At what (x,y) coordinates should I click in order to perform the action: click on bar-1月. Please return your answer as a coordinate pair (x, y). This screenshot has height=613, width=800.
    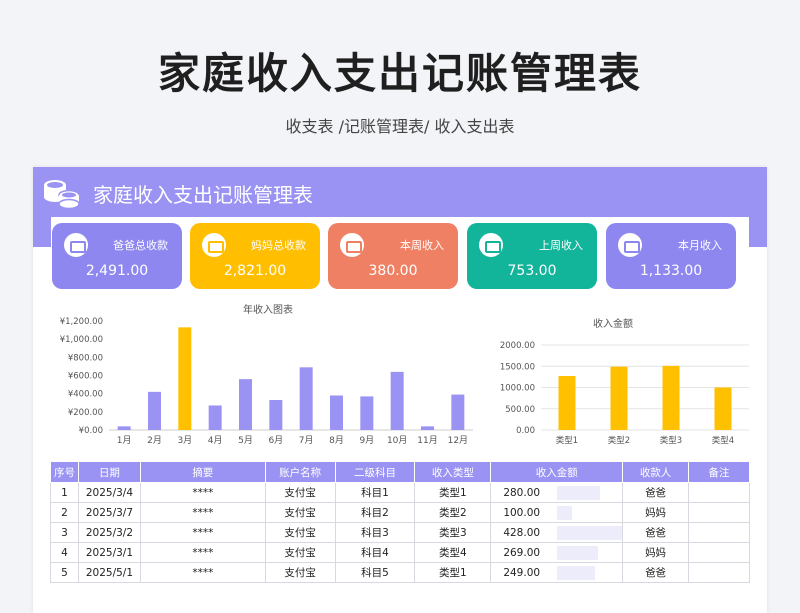
    Looking at the image, I should click on (124, 428).